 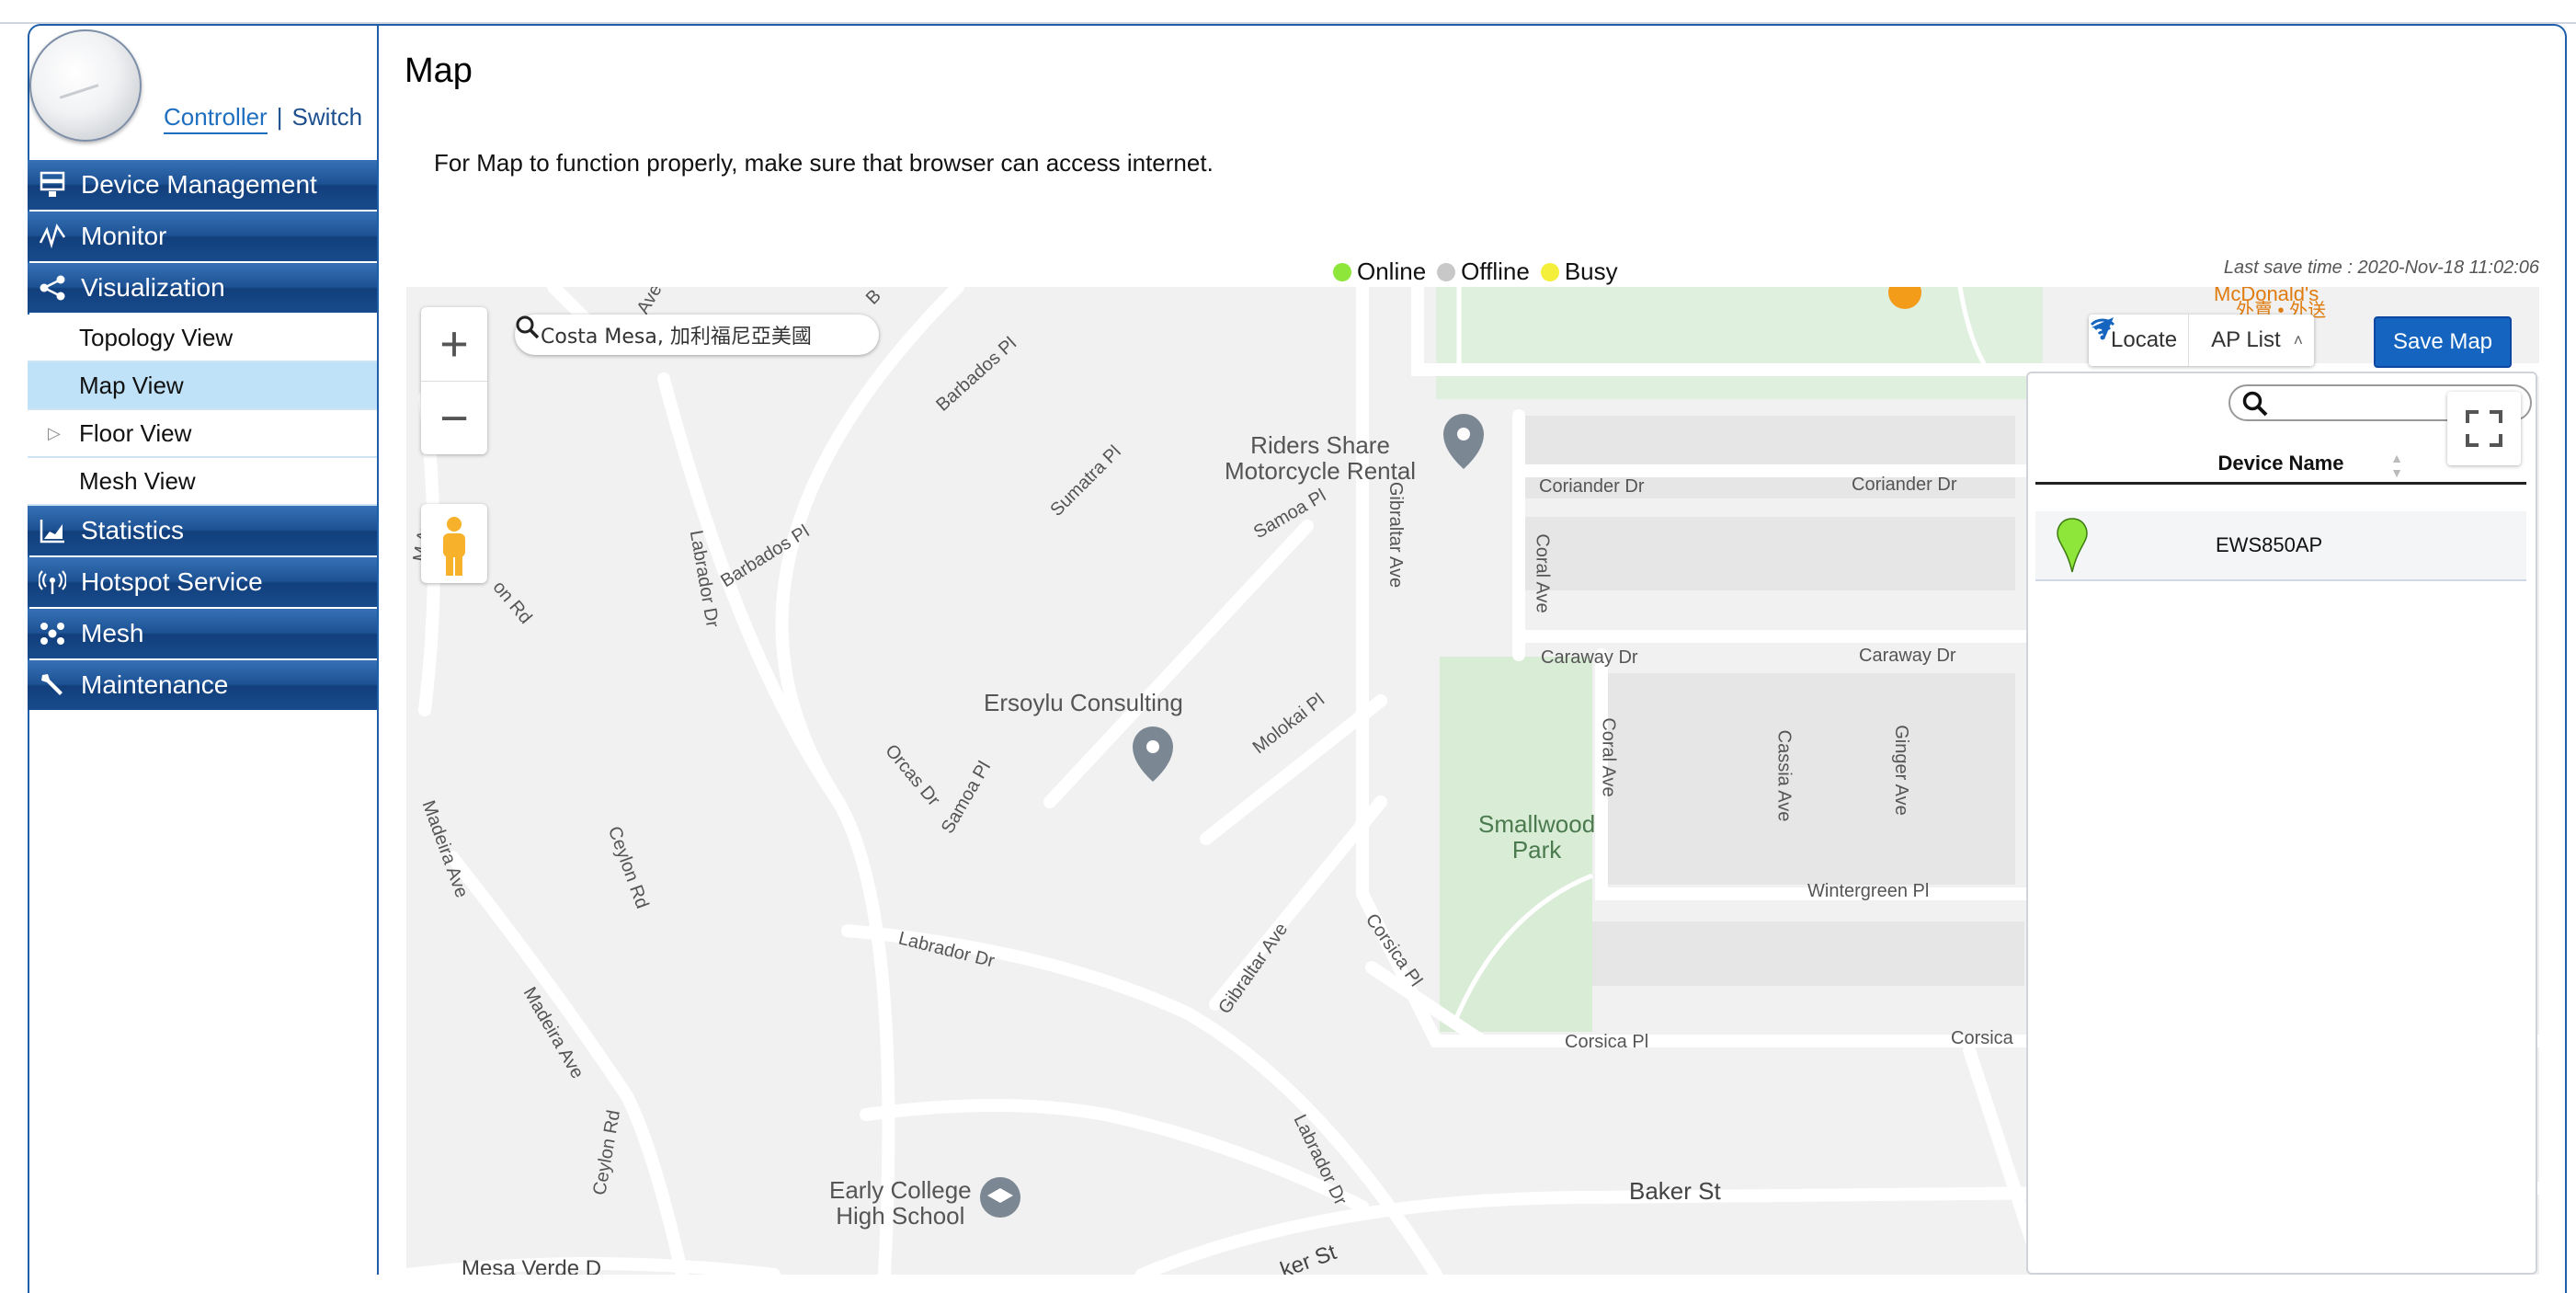 I want to click on nav-label: Visualization, so click(x=153, y=287).